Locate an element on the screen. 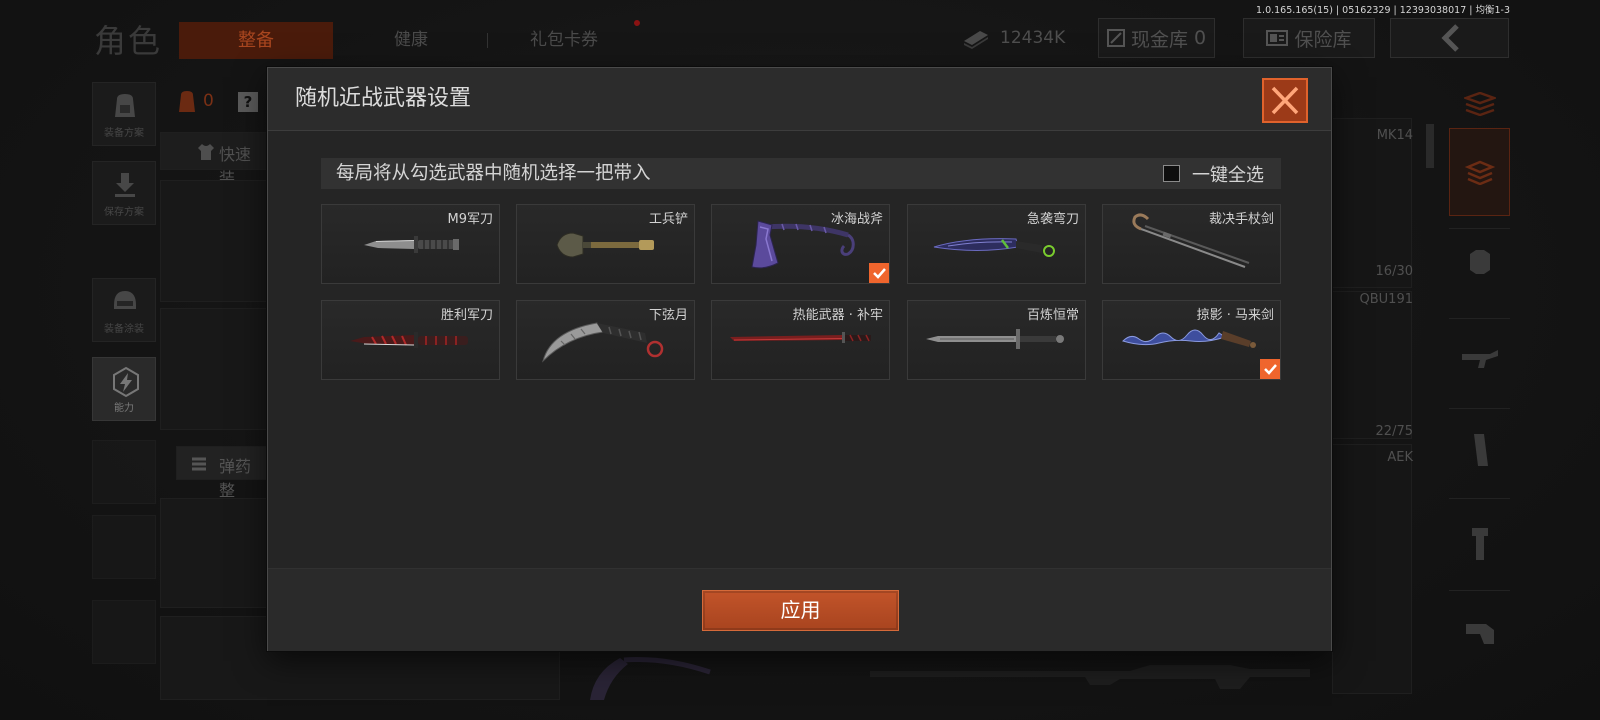 This screenshot has width=1600, height=720. safe-icon is located at coordinates (1277, 38).